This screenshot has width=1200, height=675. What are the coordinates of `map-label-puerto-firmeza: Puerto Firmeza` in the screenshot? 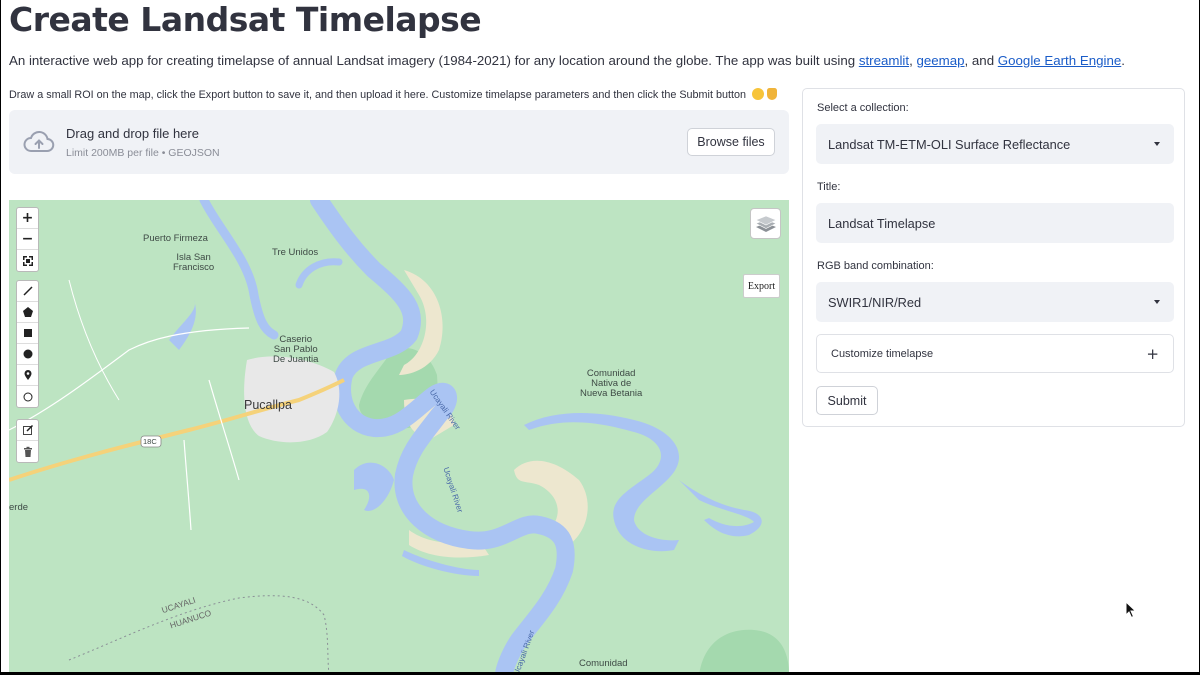 It's located at (175, 238).